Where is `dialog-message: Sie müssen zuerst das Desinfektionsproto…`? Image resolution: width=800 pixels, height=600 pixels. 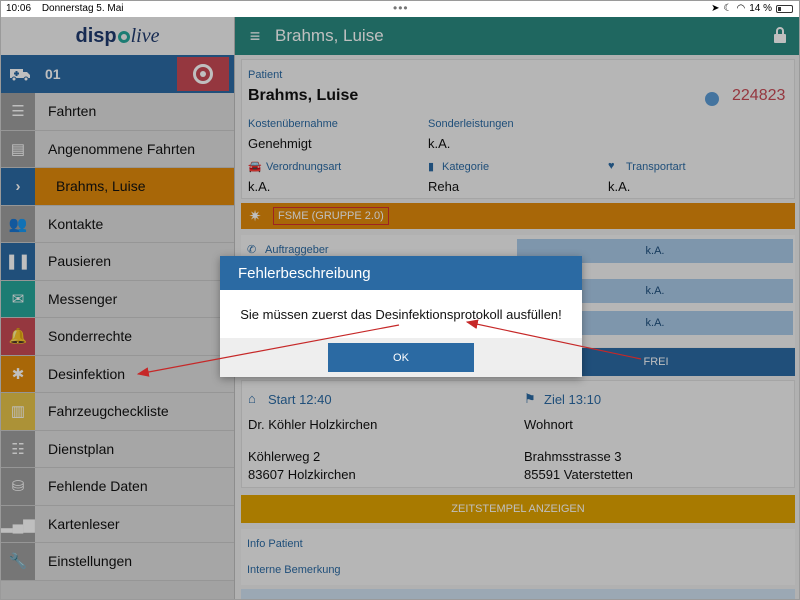
dialog-message: Sie müssen zuerst das Desinfektionsproto… is located at coordinates (401, 314).